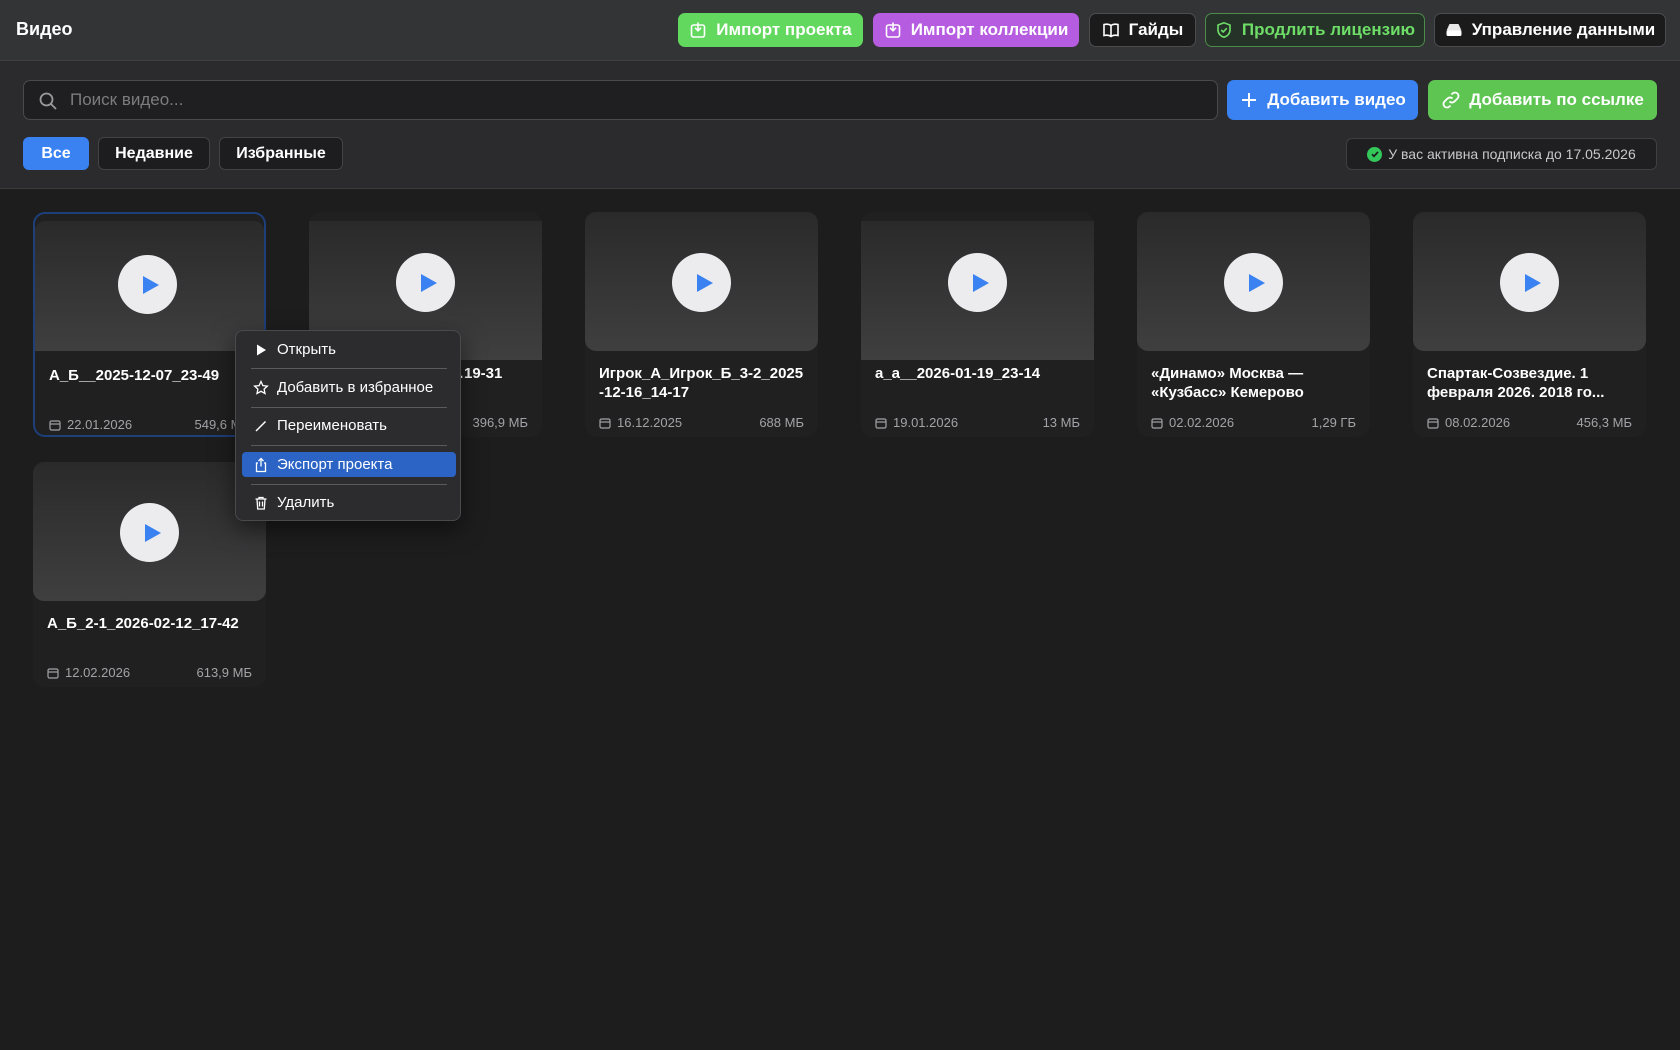 The height and width of the screenshot is (1050, 1680). Describe the element at coordinates (1224, 30) in the screenshot. I see `shield-check-icon` at that location.